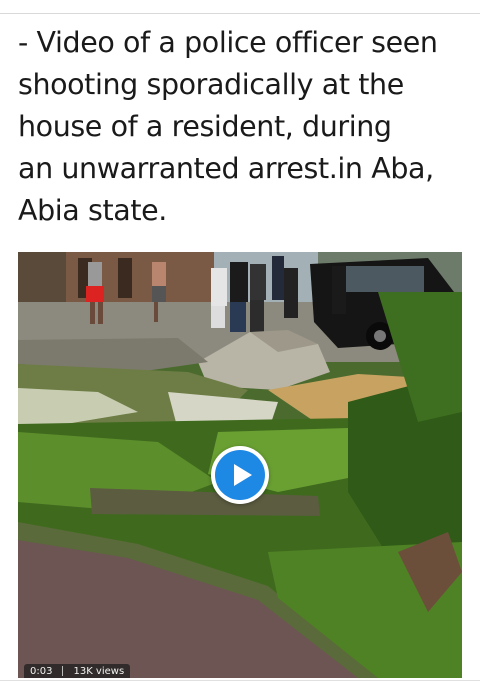 The height and width of the screenshot is (694, 480). I want to click on video-duration: 0:03, so click(41, 671).